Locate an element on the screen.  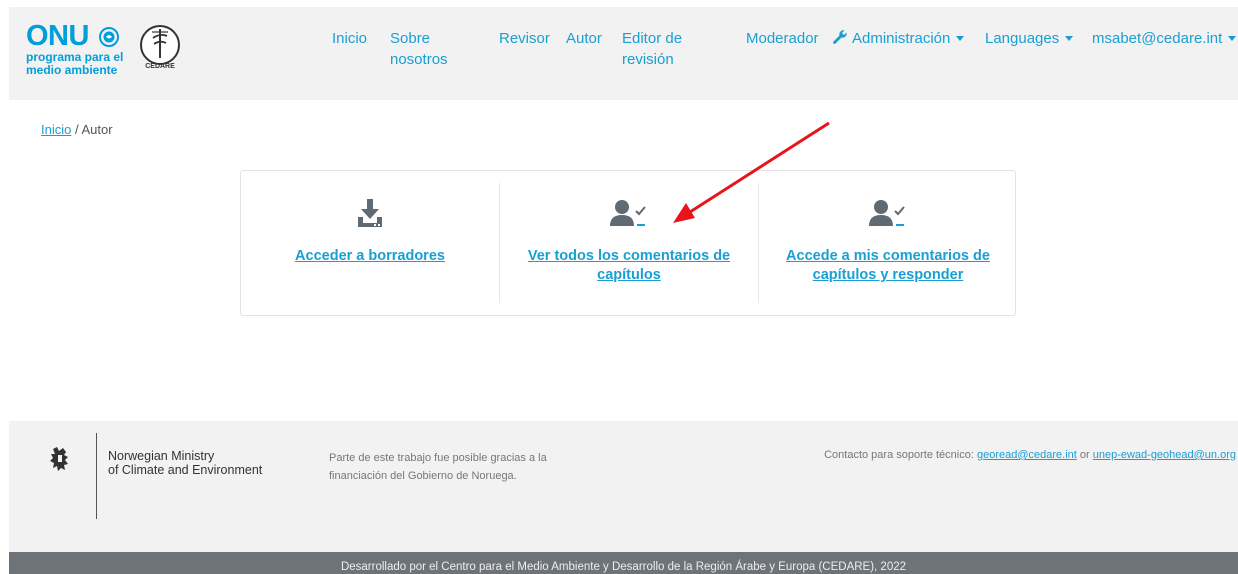
nav-languages-dropdown: Languages is located at coordinates (1029, 38).